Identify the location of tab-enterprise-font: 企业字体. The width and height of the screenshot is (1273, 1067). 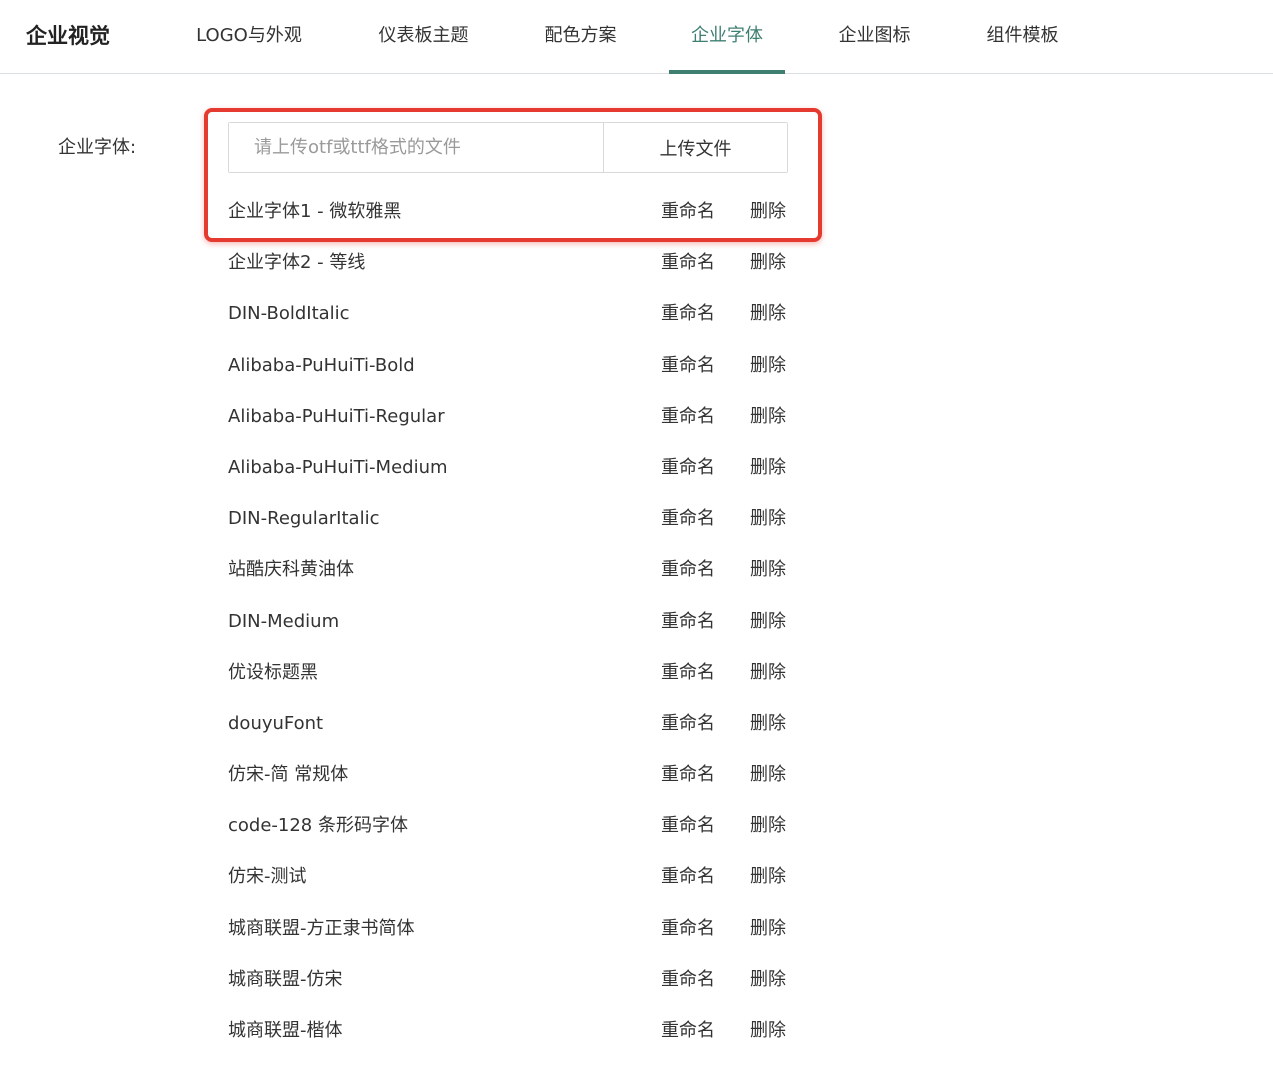
(727, 37).